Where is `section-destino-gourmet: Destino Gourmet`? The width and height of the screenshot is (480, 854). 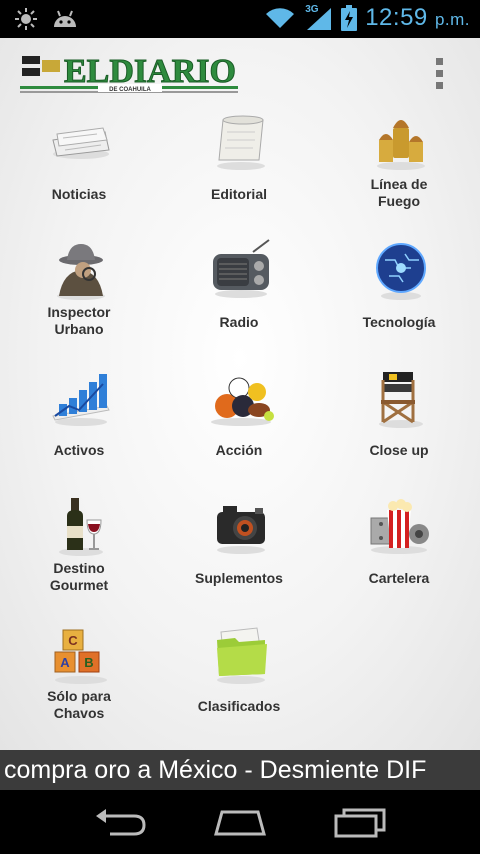
section-destino-gourmet: Destino Gourmet is located at coordinates (79, 550).